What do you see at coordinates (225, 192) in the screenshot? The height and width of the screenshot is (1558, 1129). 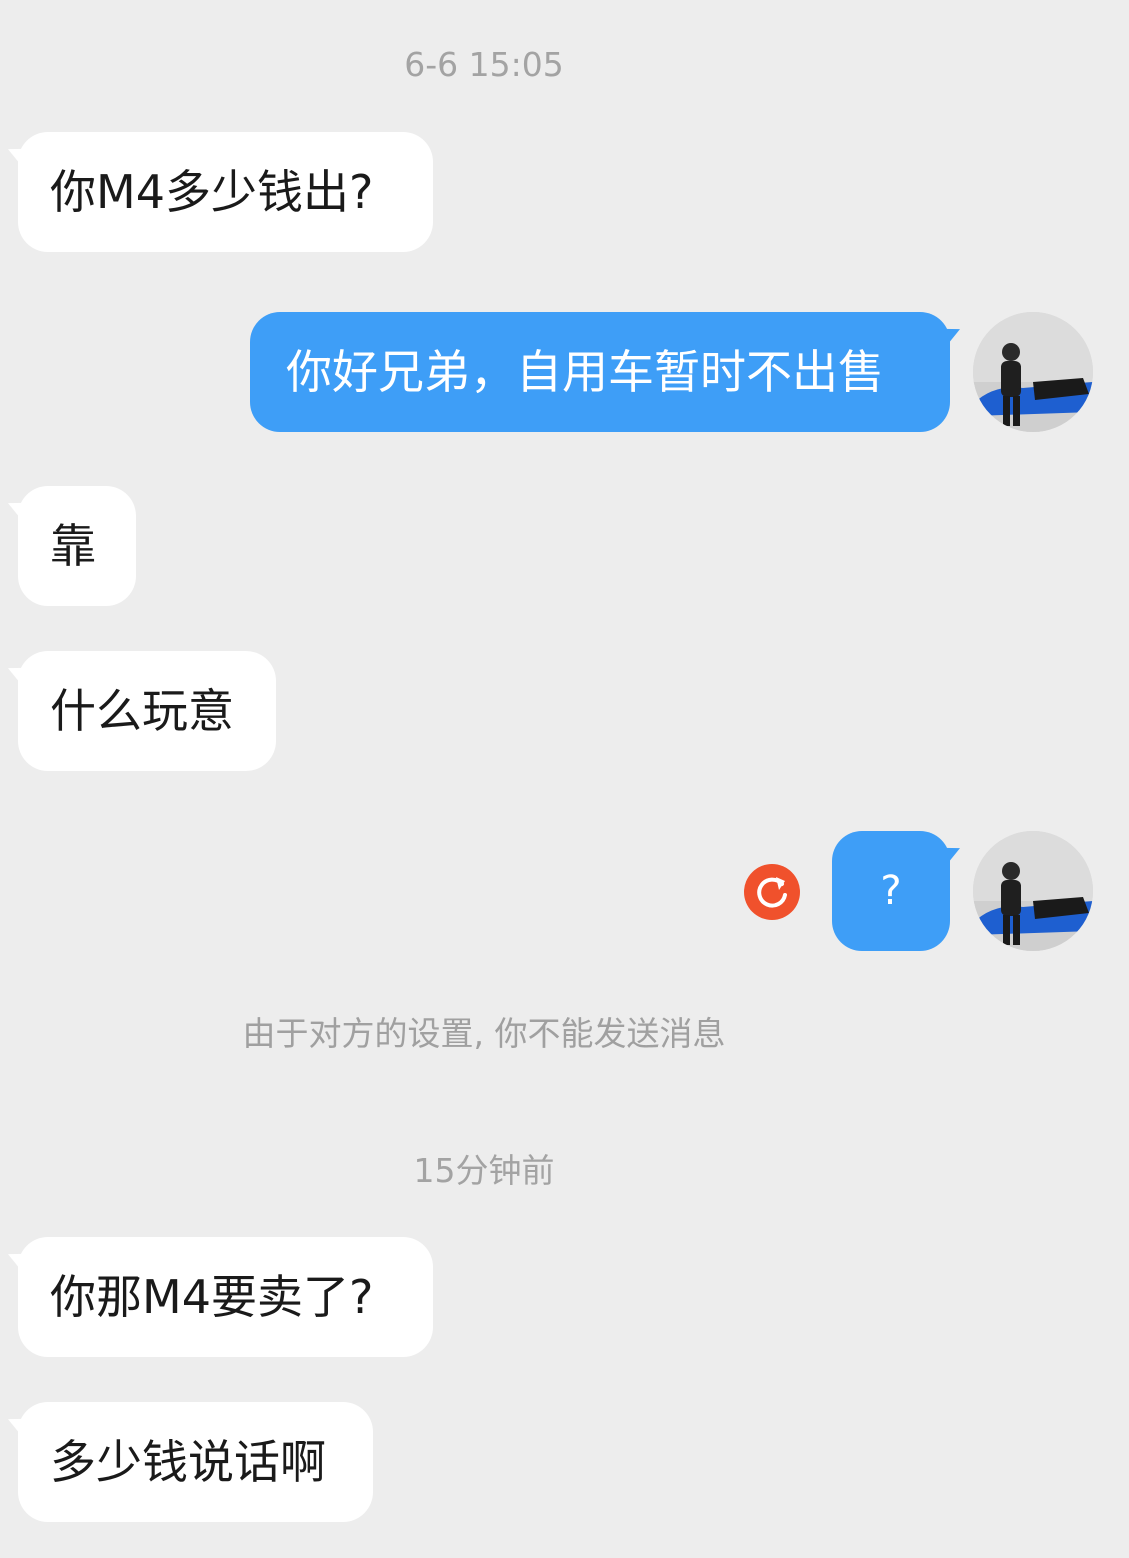 I see `incoming-message-bubble: 你M4多少钱出?` at bounding box center [225, 192].